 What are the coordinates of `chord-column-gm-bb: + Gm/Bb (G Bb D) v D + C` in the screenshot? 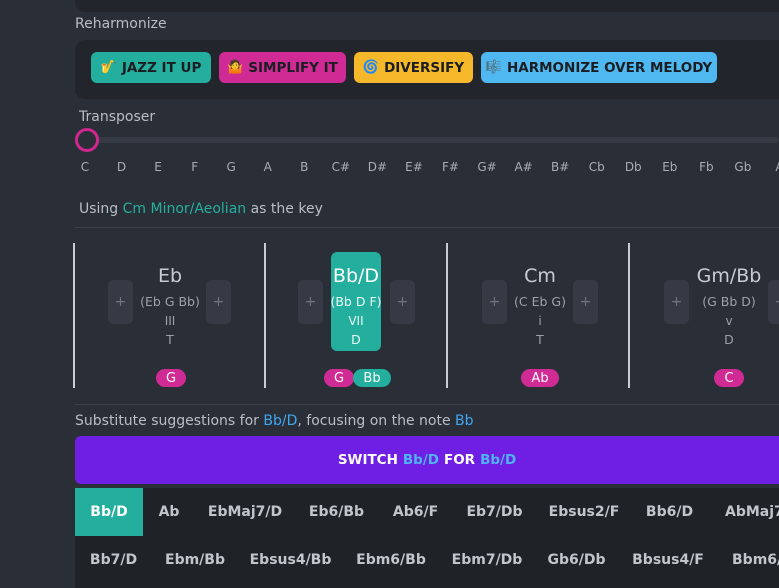 It's located at (703, 315).